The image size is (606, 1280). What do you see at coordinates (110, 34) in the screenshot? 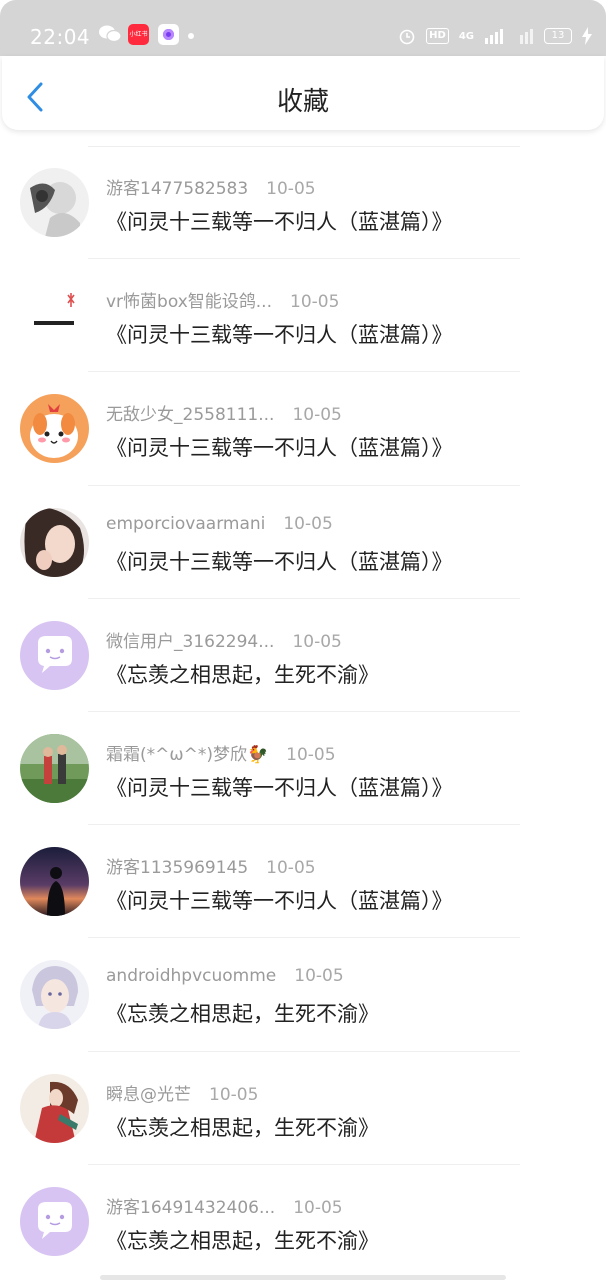
I see `wechat-icon` at bounding box center [110, 34].